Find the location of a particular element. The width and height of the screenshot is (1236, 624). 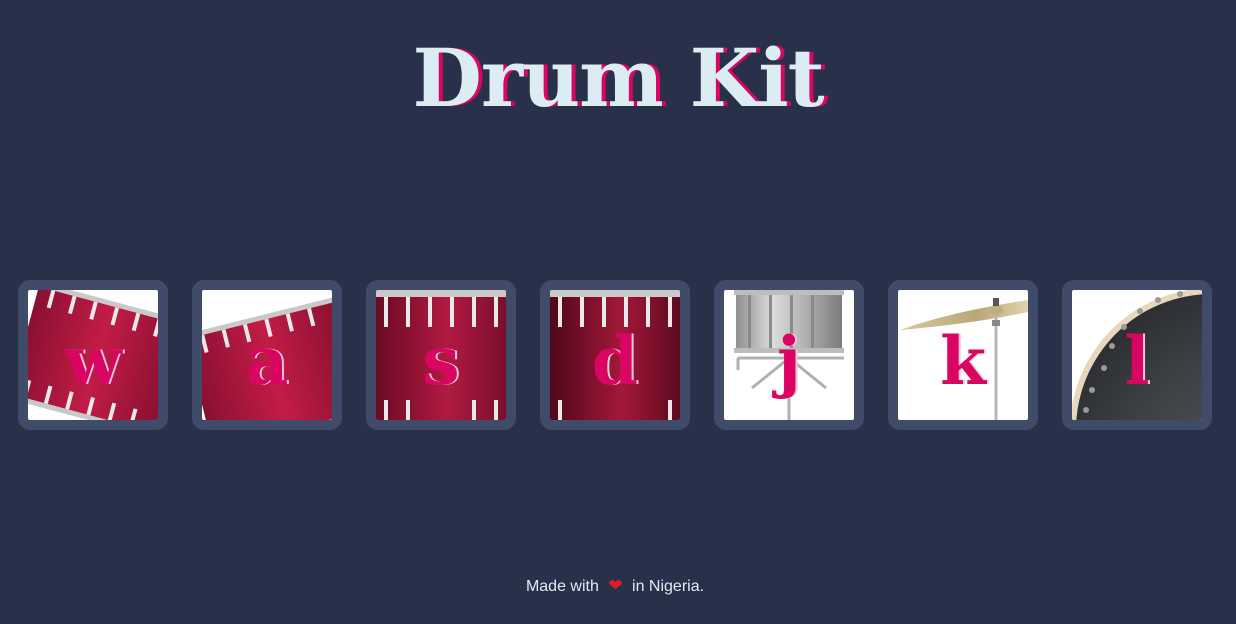

drum-key-label: j is located at coordinates (789, 361).